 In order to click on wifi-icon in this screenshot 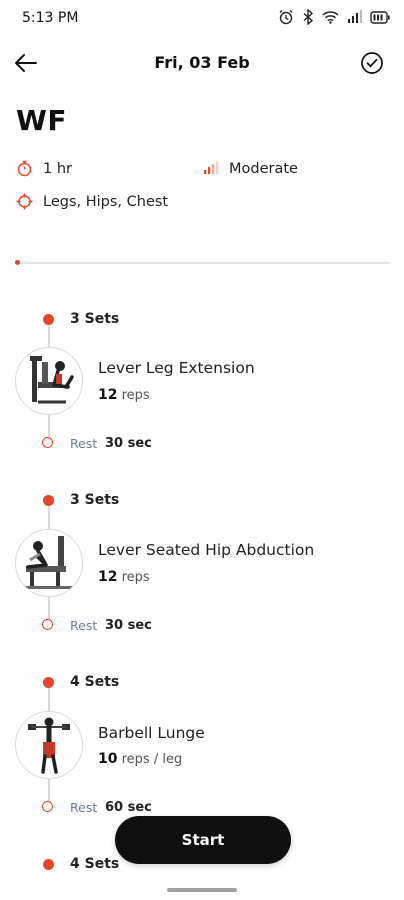, I will do `click(330, 17)`.